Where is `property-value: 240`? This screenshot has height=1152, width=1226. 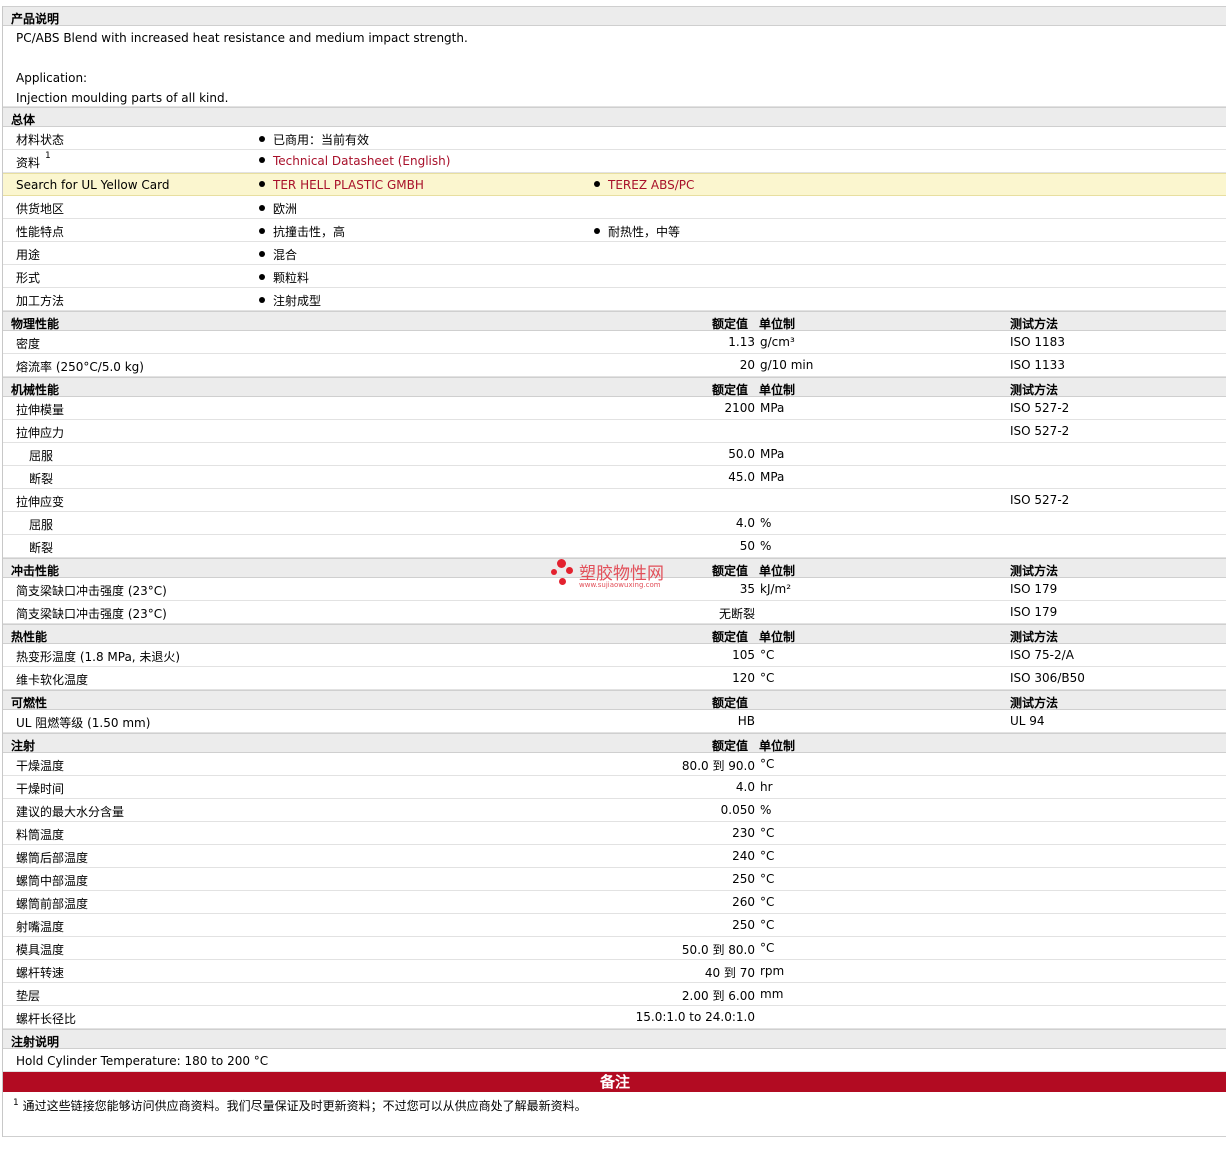 property-value: 240 is located at coordinates (743, 856).